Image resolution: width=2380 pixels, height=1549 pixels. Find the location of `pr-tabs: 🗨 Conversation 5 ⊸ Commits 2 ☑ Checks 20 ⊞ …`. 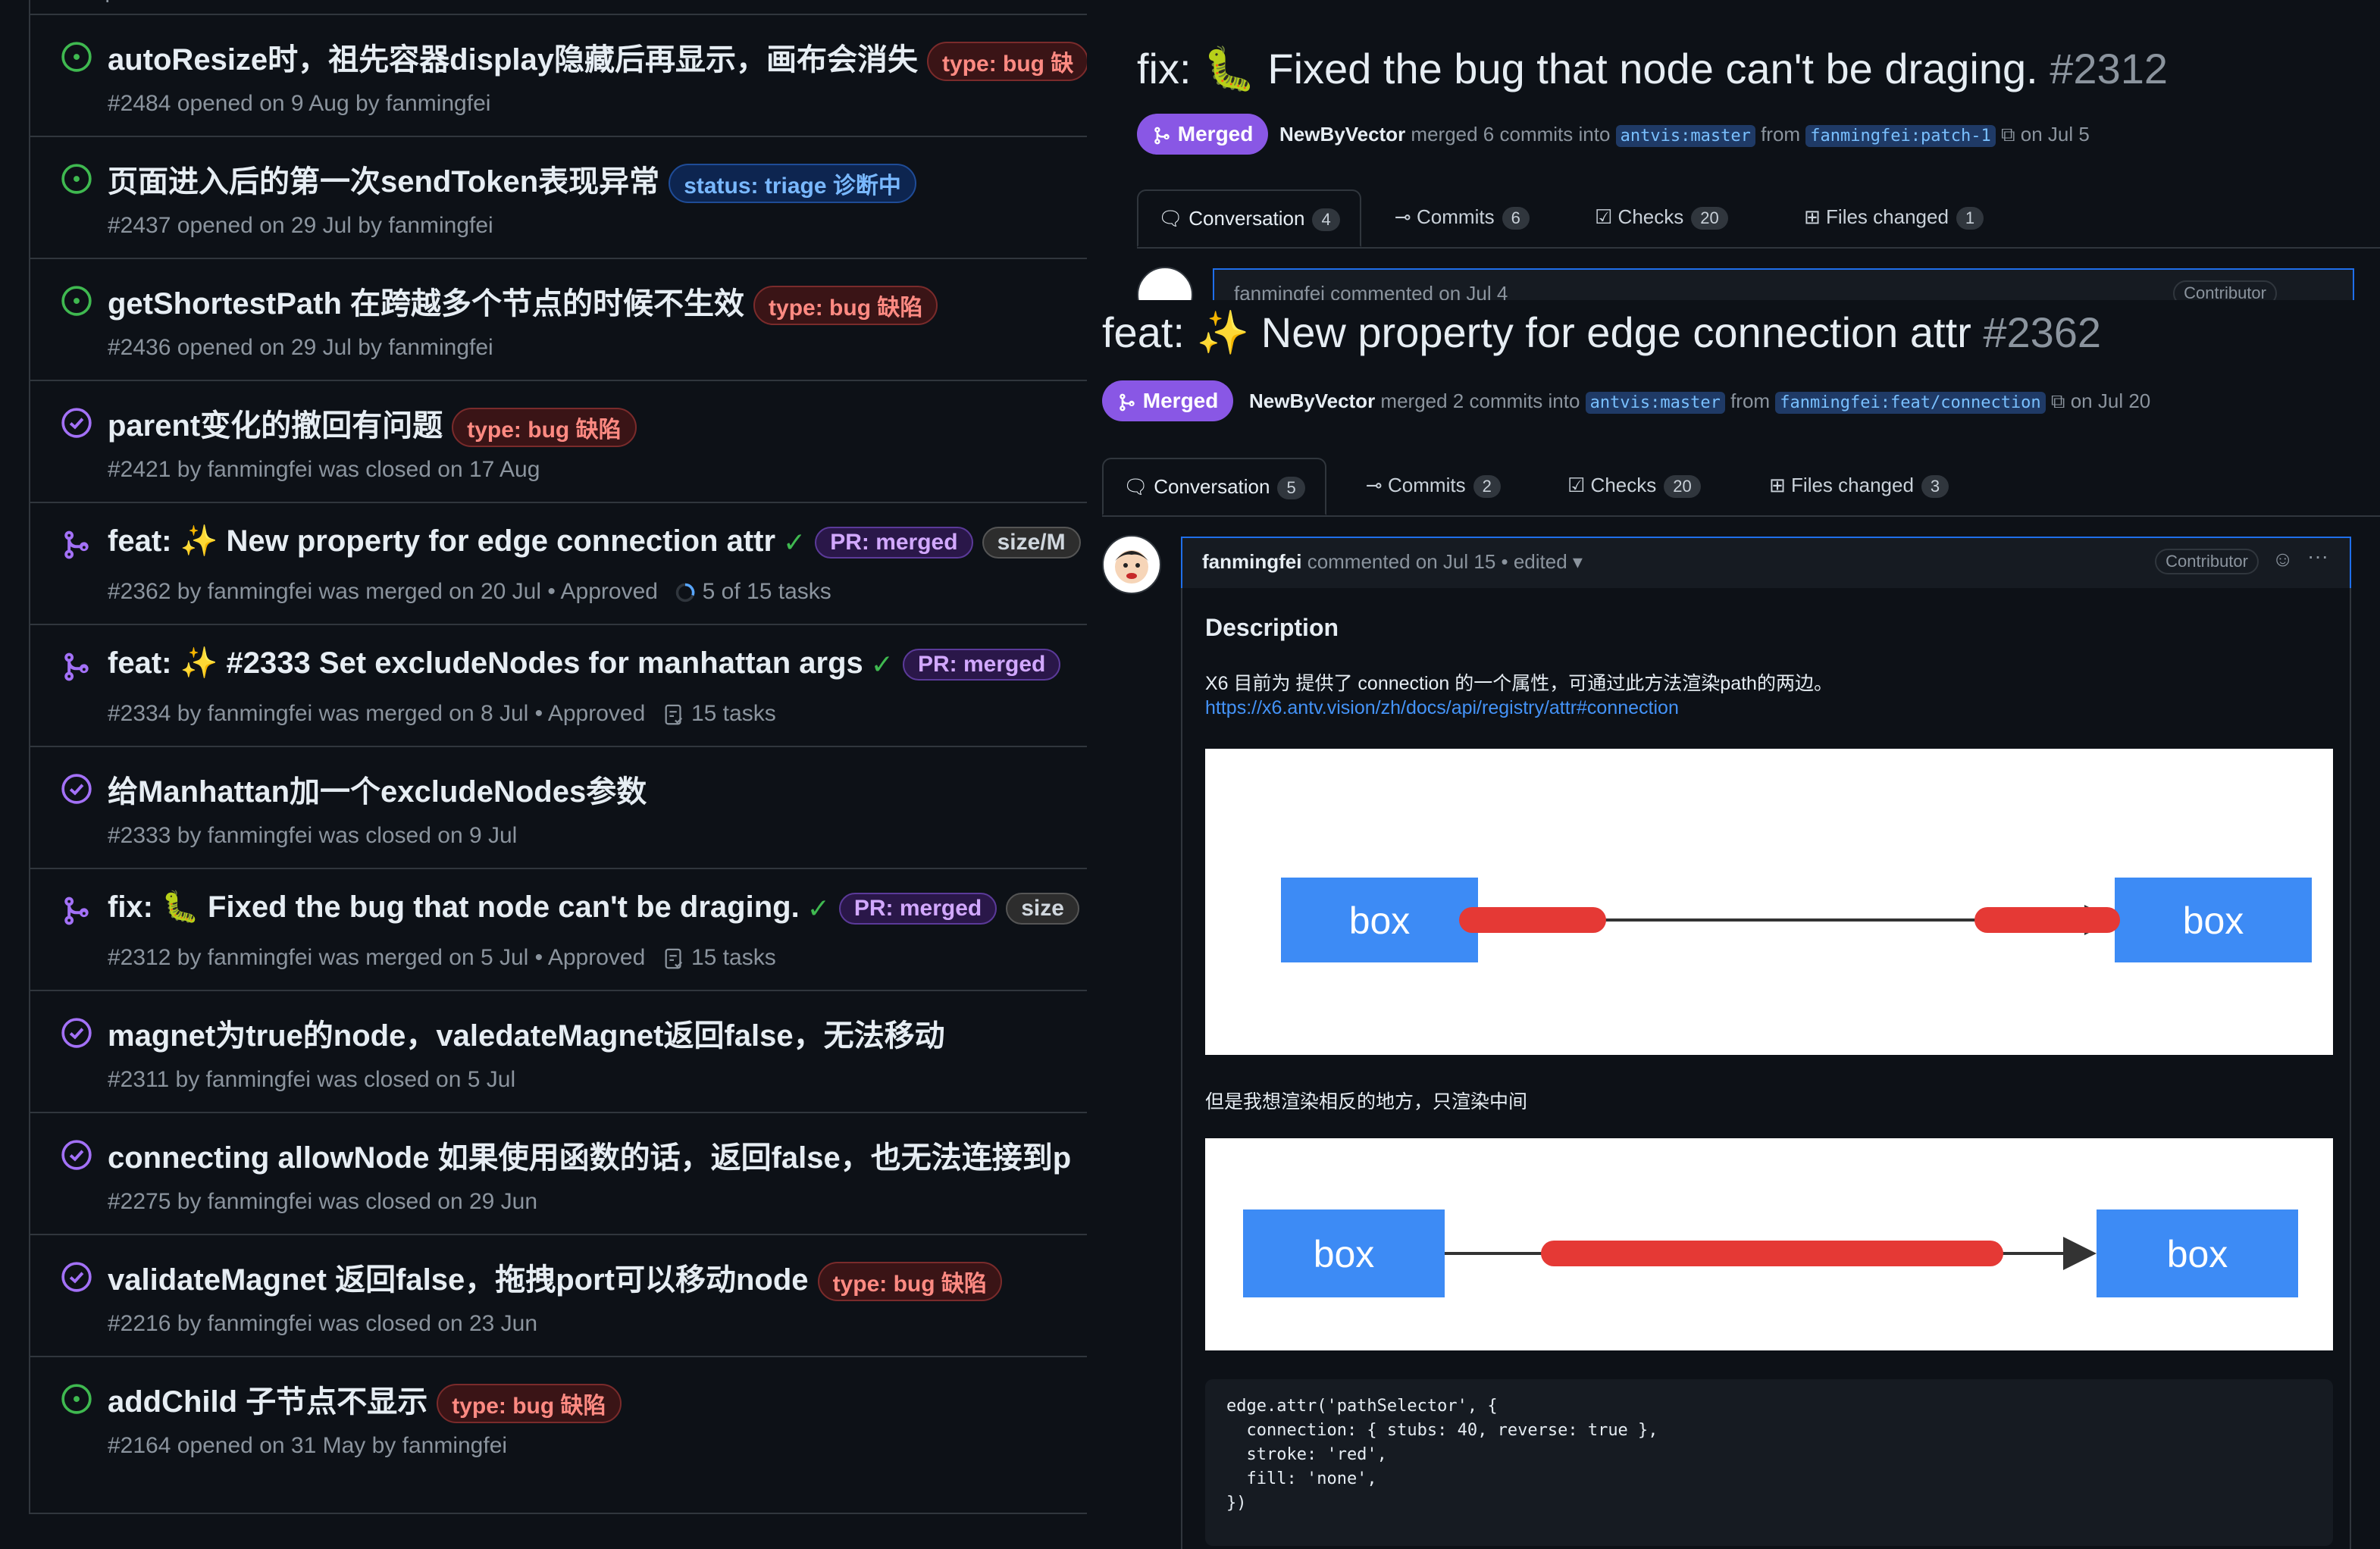

pr-tabs: 🗨 Conversation 5 ⊸ Commits 2 ☑ Checks 20 ⊞ … is located at coordinates (1741, 487).